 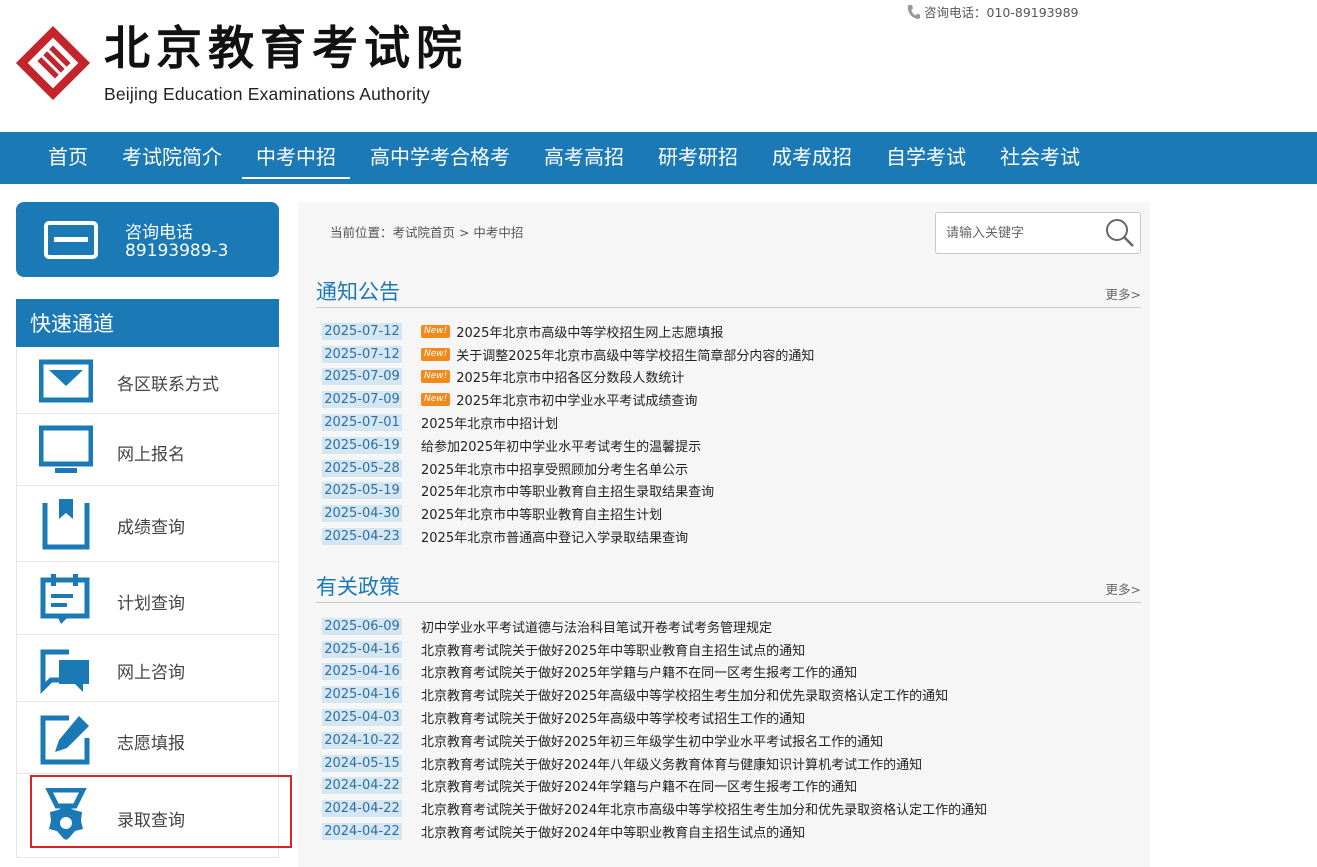 What do you see at coordinates (576, 399) in the screenshot?
I see `news-link: 2025年北京市初中学业水平考试成绩查询` at bounding box center [576, 399].